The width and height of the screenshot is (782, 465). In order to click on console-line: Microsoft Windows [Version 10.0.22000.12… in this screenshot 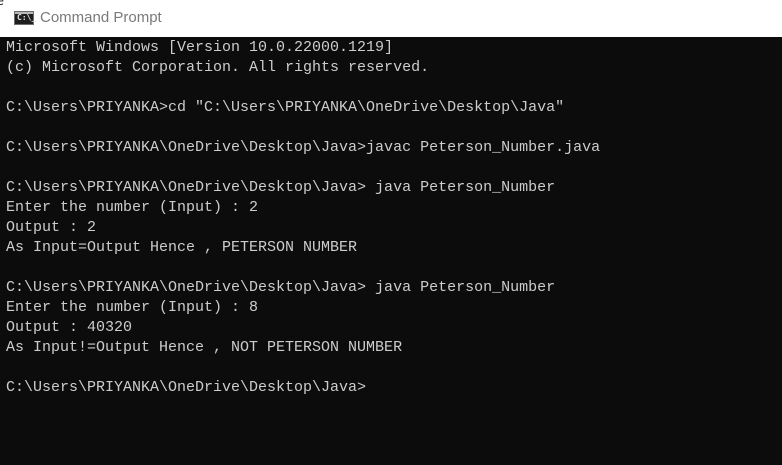, I will do `click(200, 47)`.